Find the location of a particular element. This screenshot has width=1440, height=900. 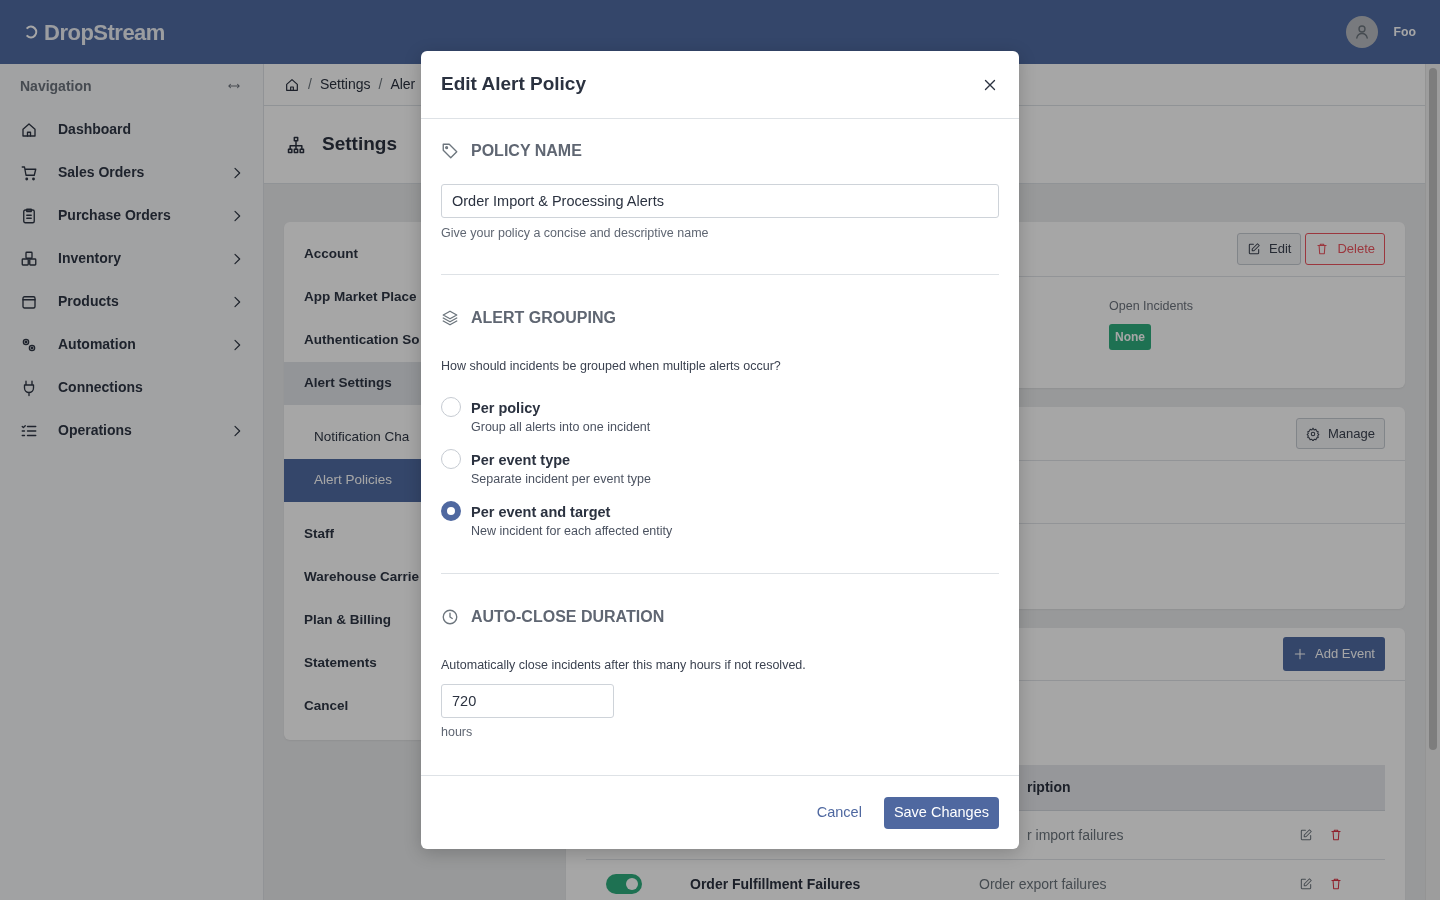

unit-label: hours is located at coordinates (457, 733).